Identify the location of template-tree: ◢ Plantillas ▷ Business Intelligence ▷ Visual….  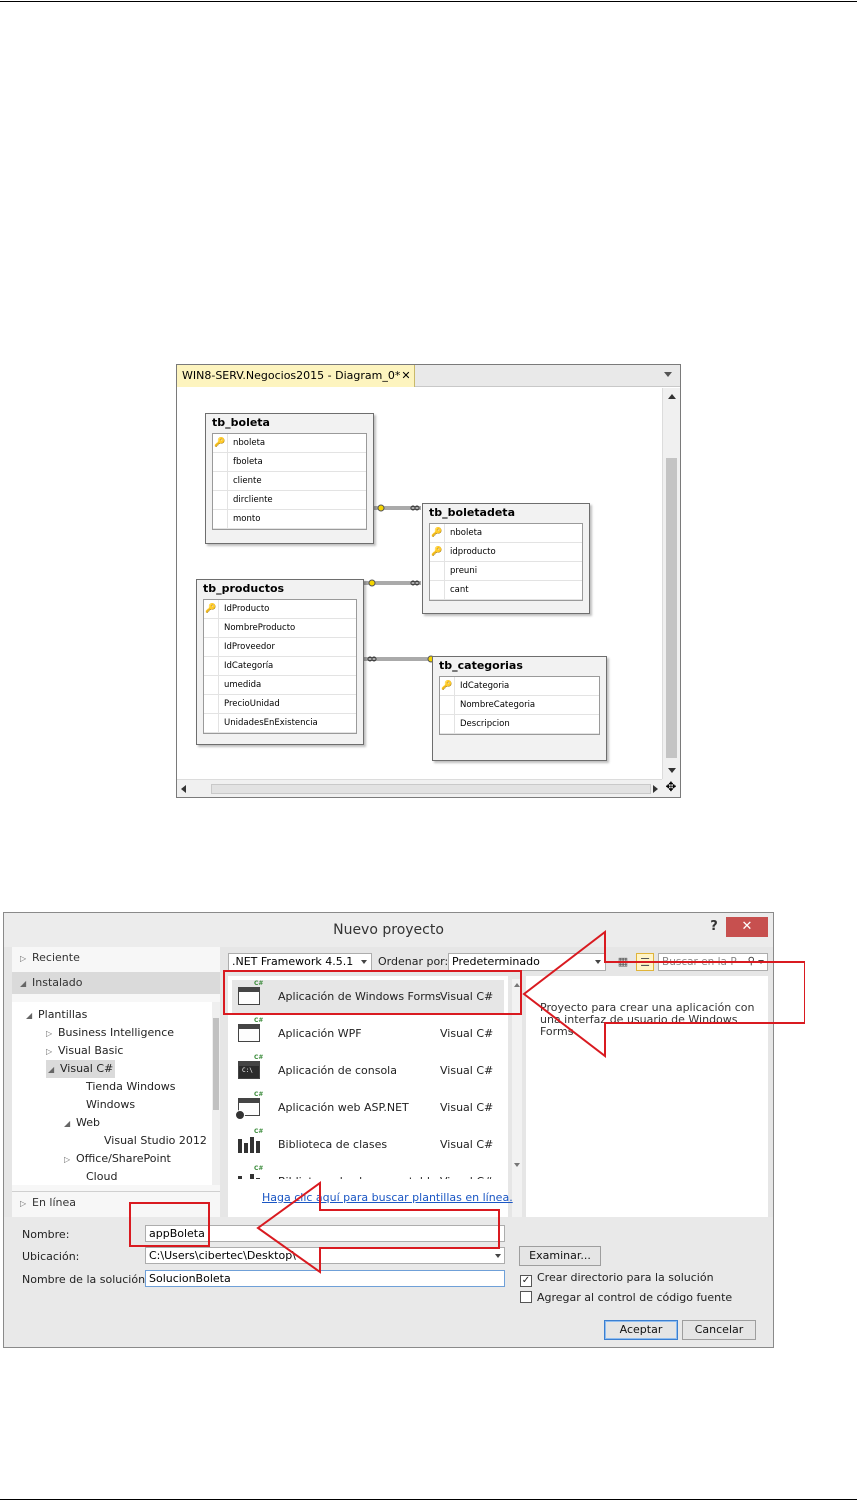
(112, 1093).